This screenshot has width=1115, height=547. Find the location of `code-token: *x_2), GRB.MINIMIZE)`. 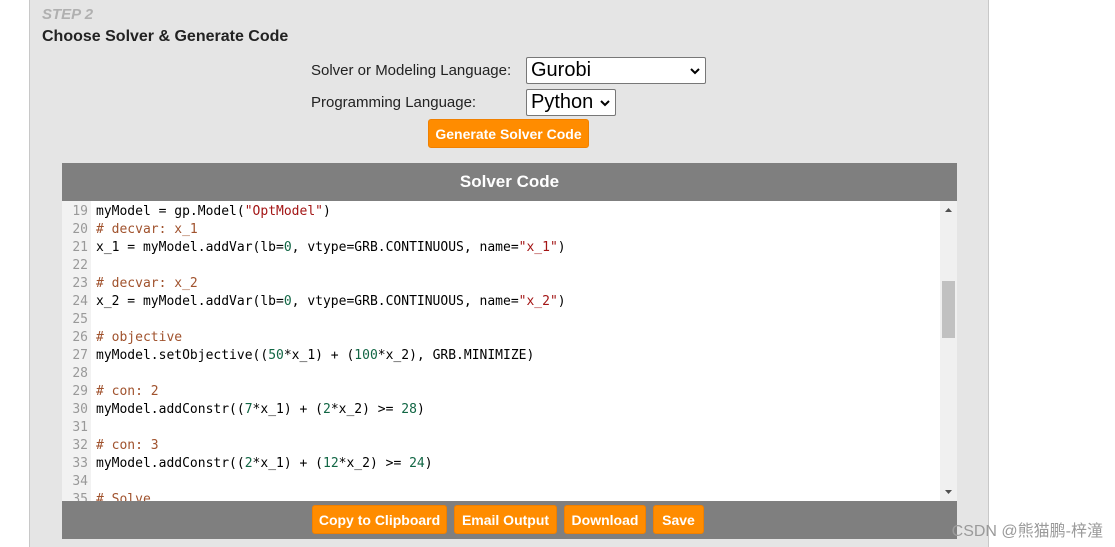

code-token: *x_2), GRB.MINIMIZE) is located at coordinates (456, 355).